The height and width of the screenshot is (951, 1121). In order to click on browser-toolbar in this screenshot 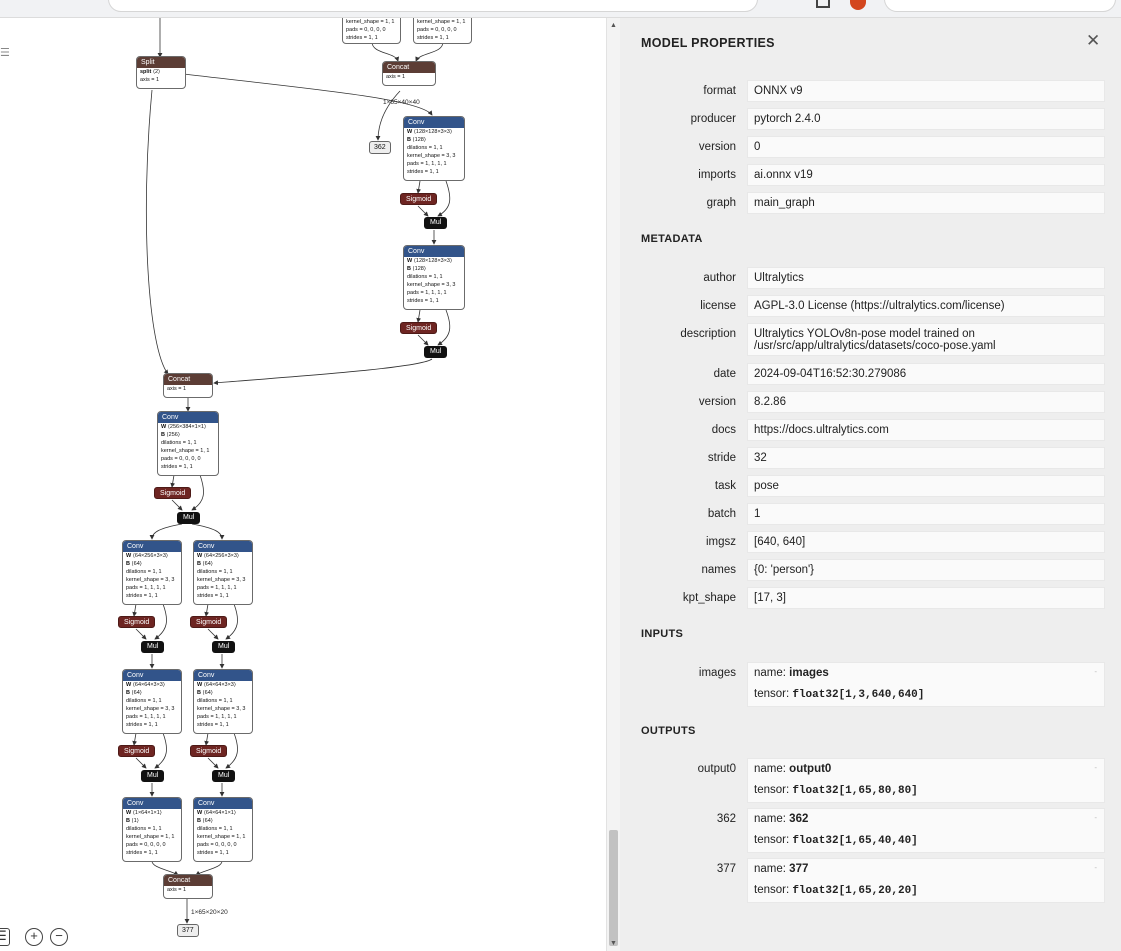, I will do `click(560, 9)`.